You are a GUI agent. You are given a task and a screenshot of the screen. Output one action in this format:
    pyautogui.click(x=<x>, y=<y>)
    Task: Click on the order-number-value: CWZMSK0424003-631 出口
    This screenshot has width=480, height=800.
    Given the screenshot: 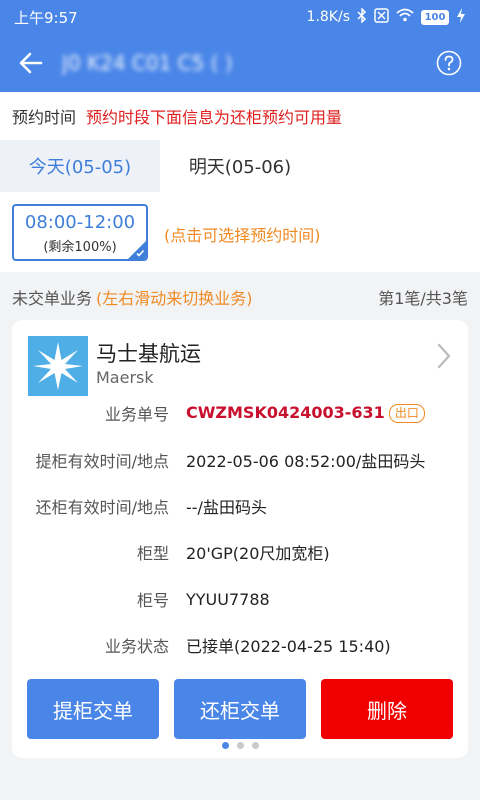 What is the action you would take?
    pyautogui.click(x=305, y=413)
    